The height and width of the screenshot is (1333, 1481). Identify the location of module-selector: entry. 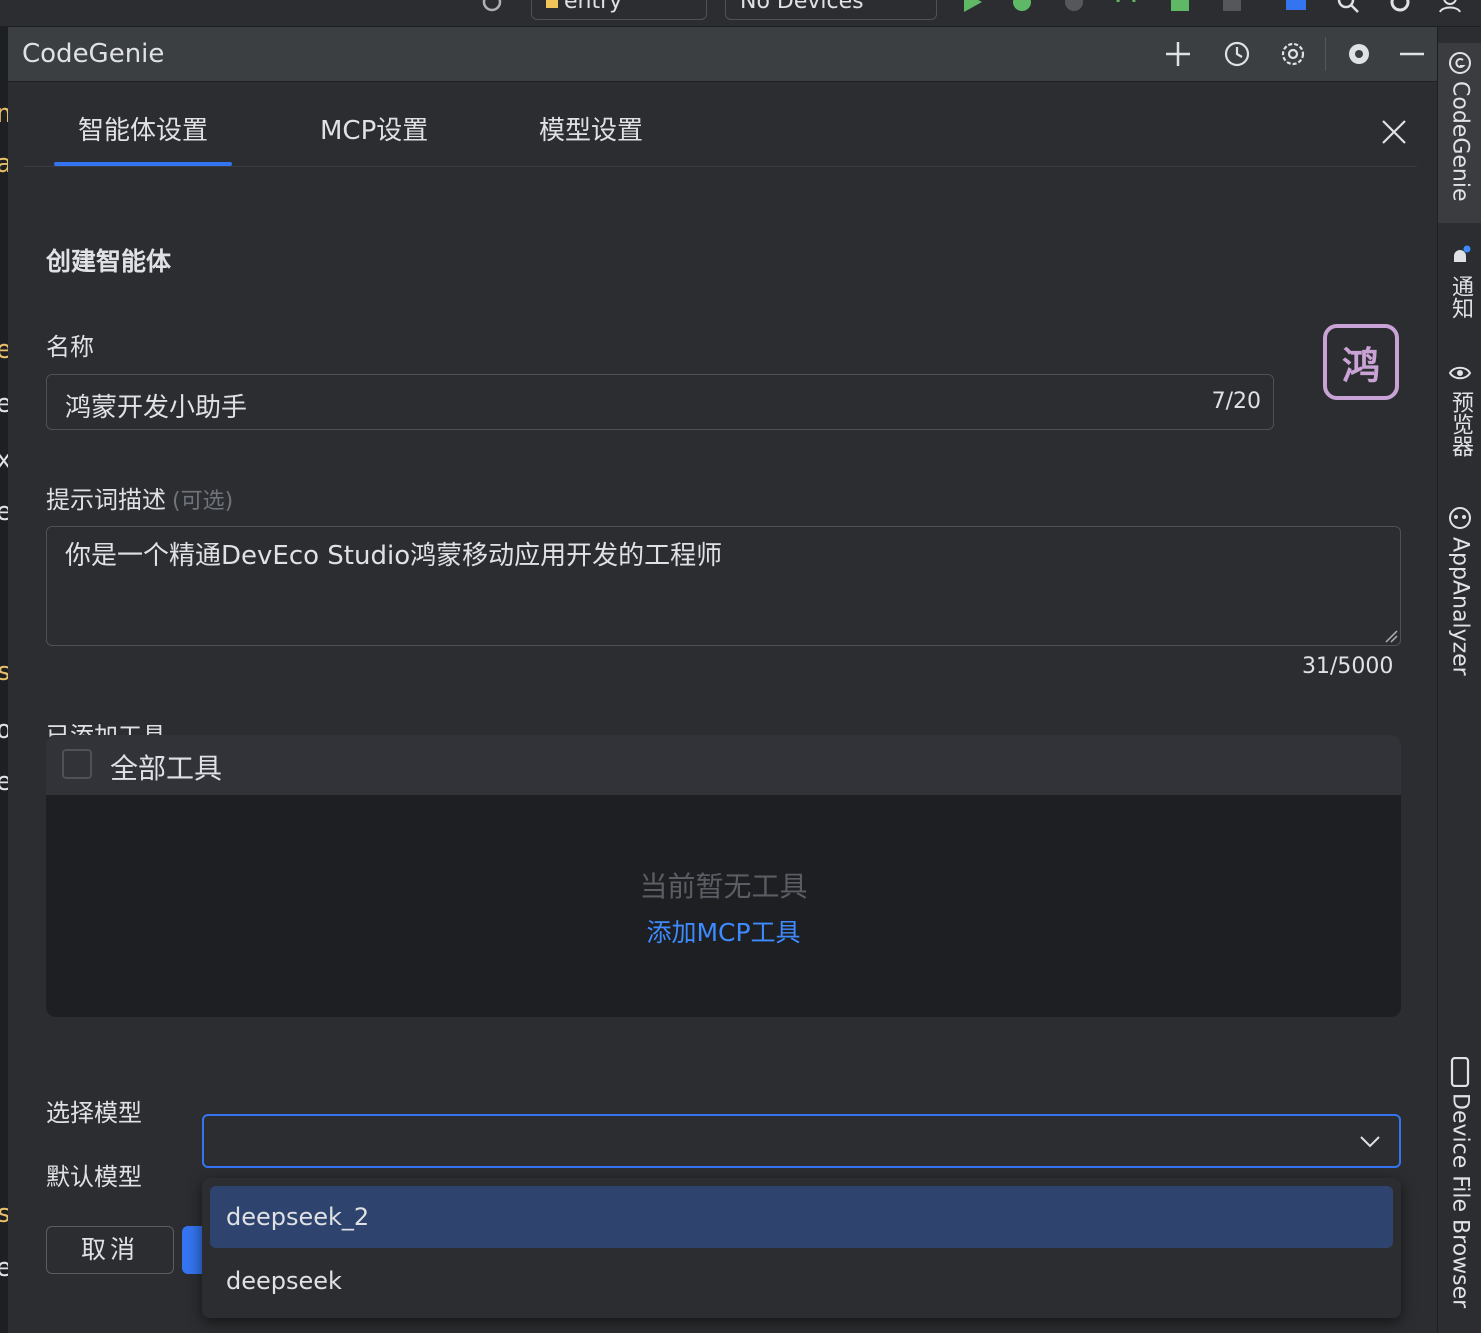
(619, 10).